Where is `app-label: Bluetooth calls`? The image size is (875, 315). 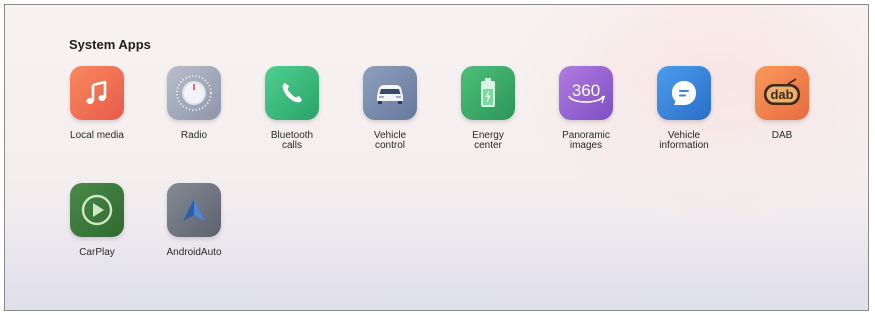
app-label: Bluetooth calls is located at coordinates (292, 140).